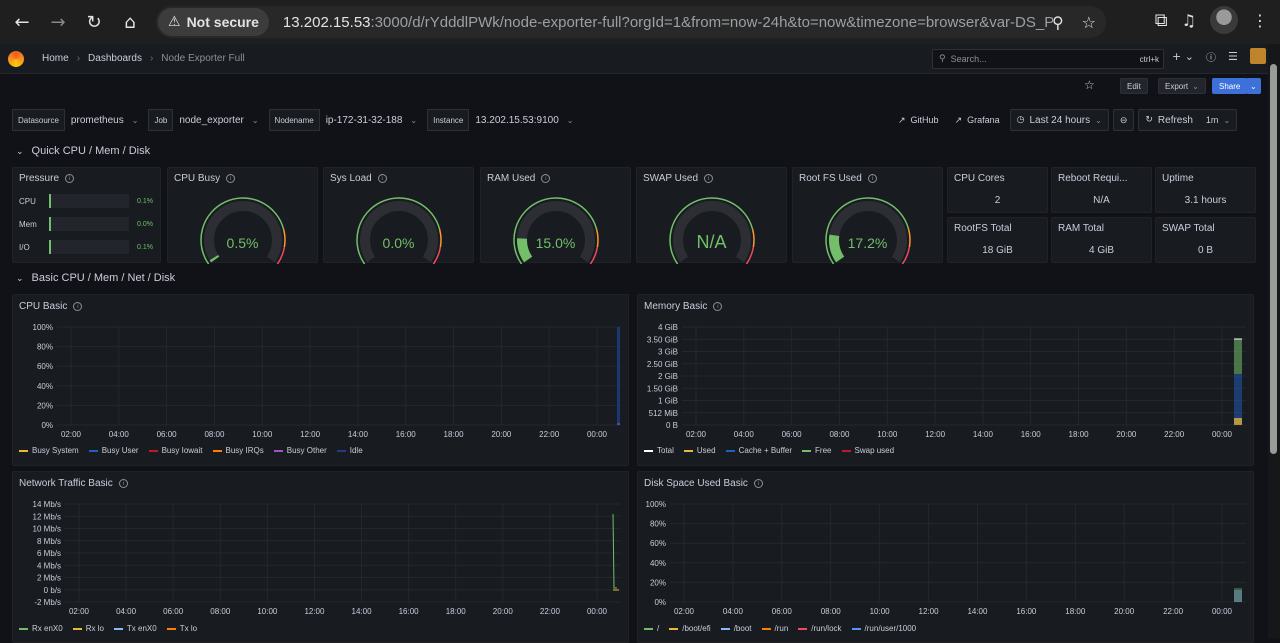 The width and height of the screenshot is (1280, 643). What do you see at coordinates (94, 22) in the screenshot?
I see `reload-icon: ↻` at bounding box center [94, 22].